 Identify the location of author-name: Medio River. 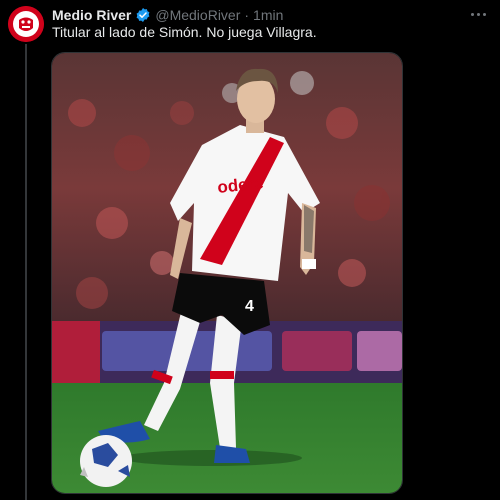
(91, 15).